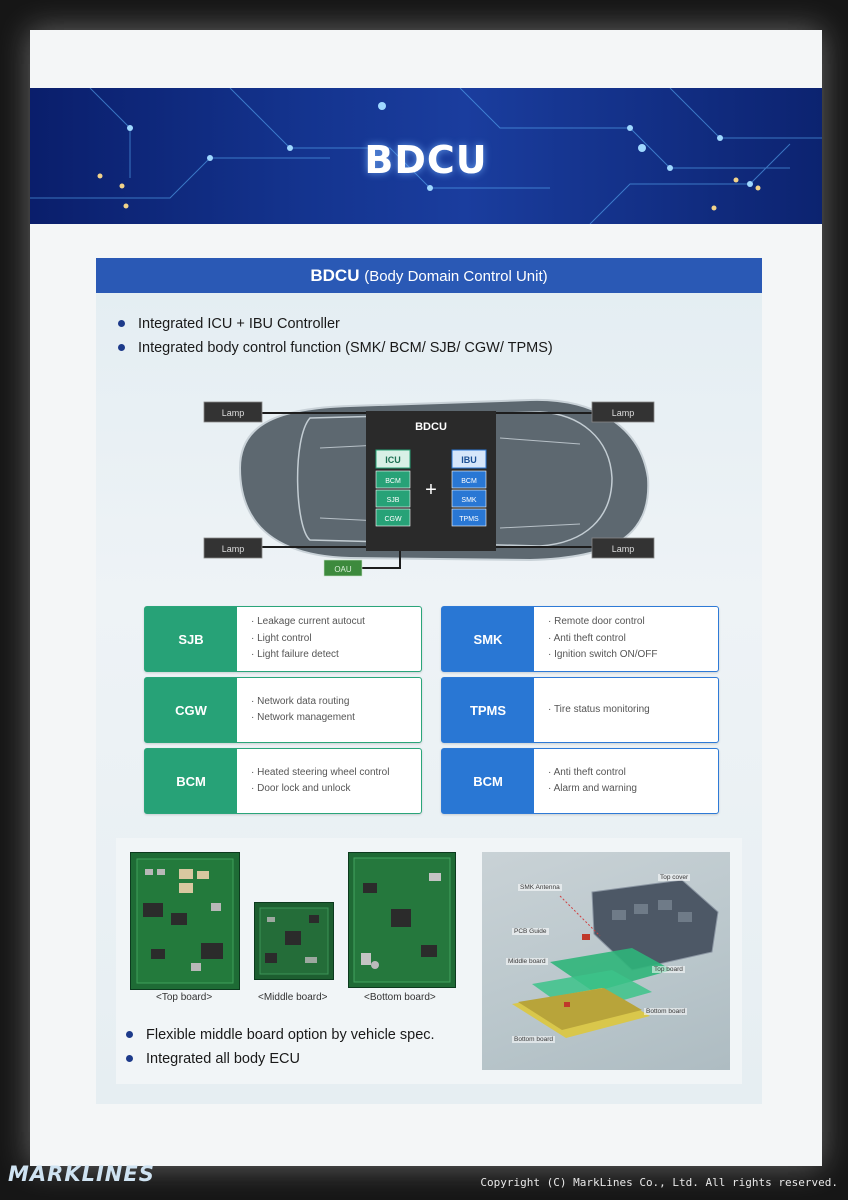  I want to click on card-list: Network data routing Network management, so click(296, 710).